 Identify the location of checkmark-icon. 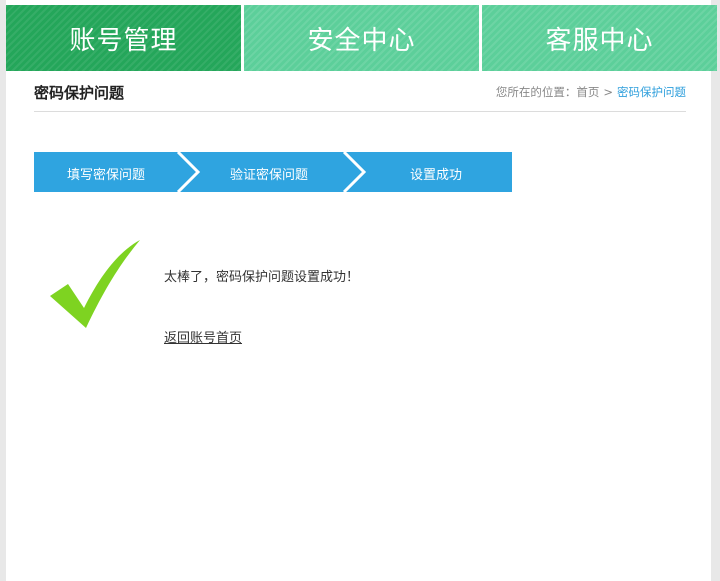
(95, 284).